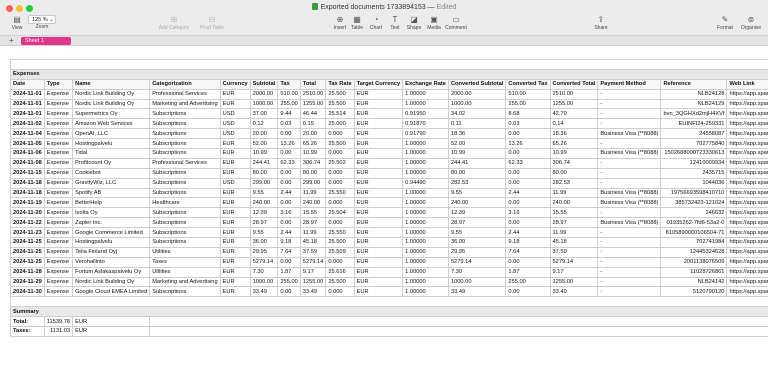 The height and width of the screenshot is (365, 768). What do you see at coordinates (629, 193) in the screenshot?
I see `table-cell: Business Visa (**8088)` at bounding box center [629, 193].